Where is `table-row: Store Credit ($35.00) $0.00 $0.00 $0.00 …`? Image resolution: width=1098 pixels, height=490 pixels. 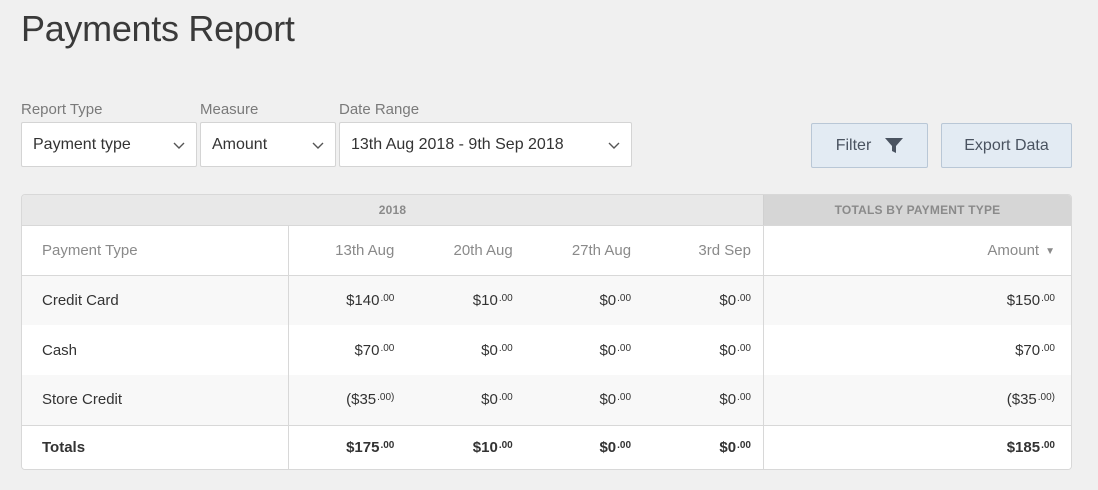 table-row: Store Credit ($35.00) $0.00 $0.00 $0.00 … is located at coordinates (546, 400).